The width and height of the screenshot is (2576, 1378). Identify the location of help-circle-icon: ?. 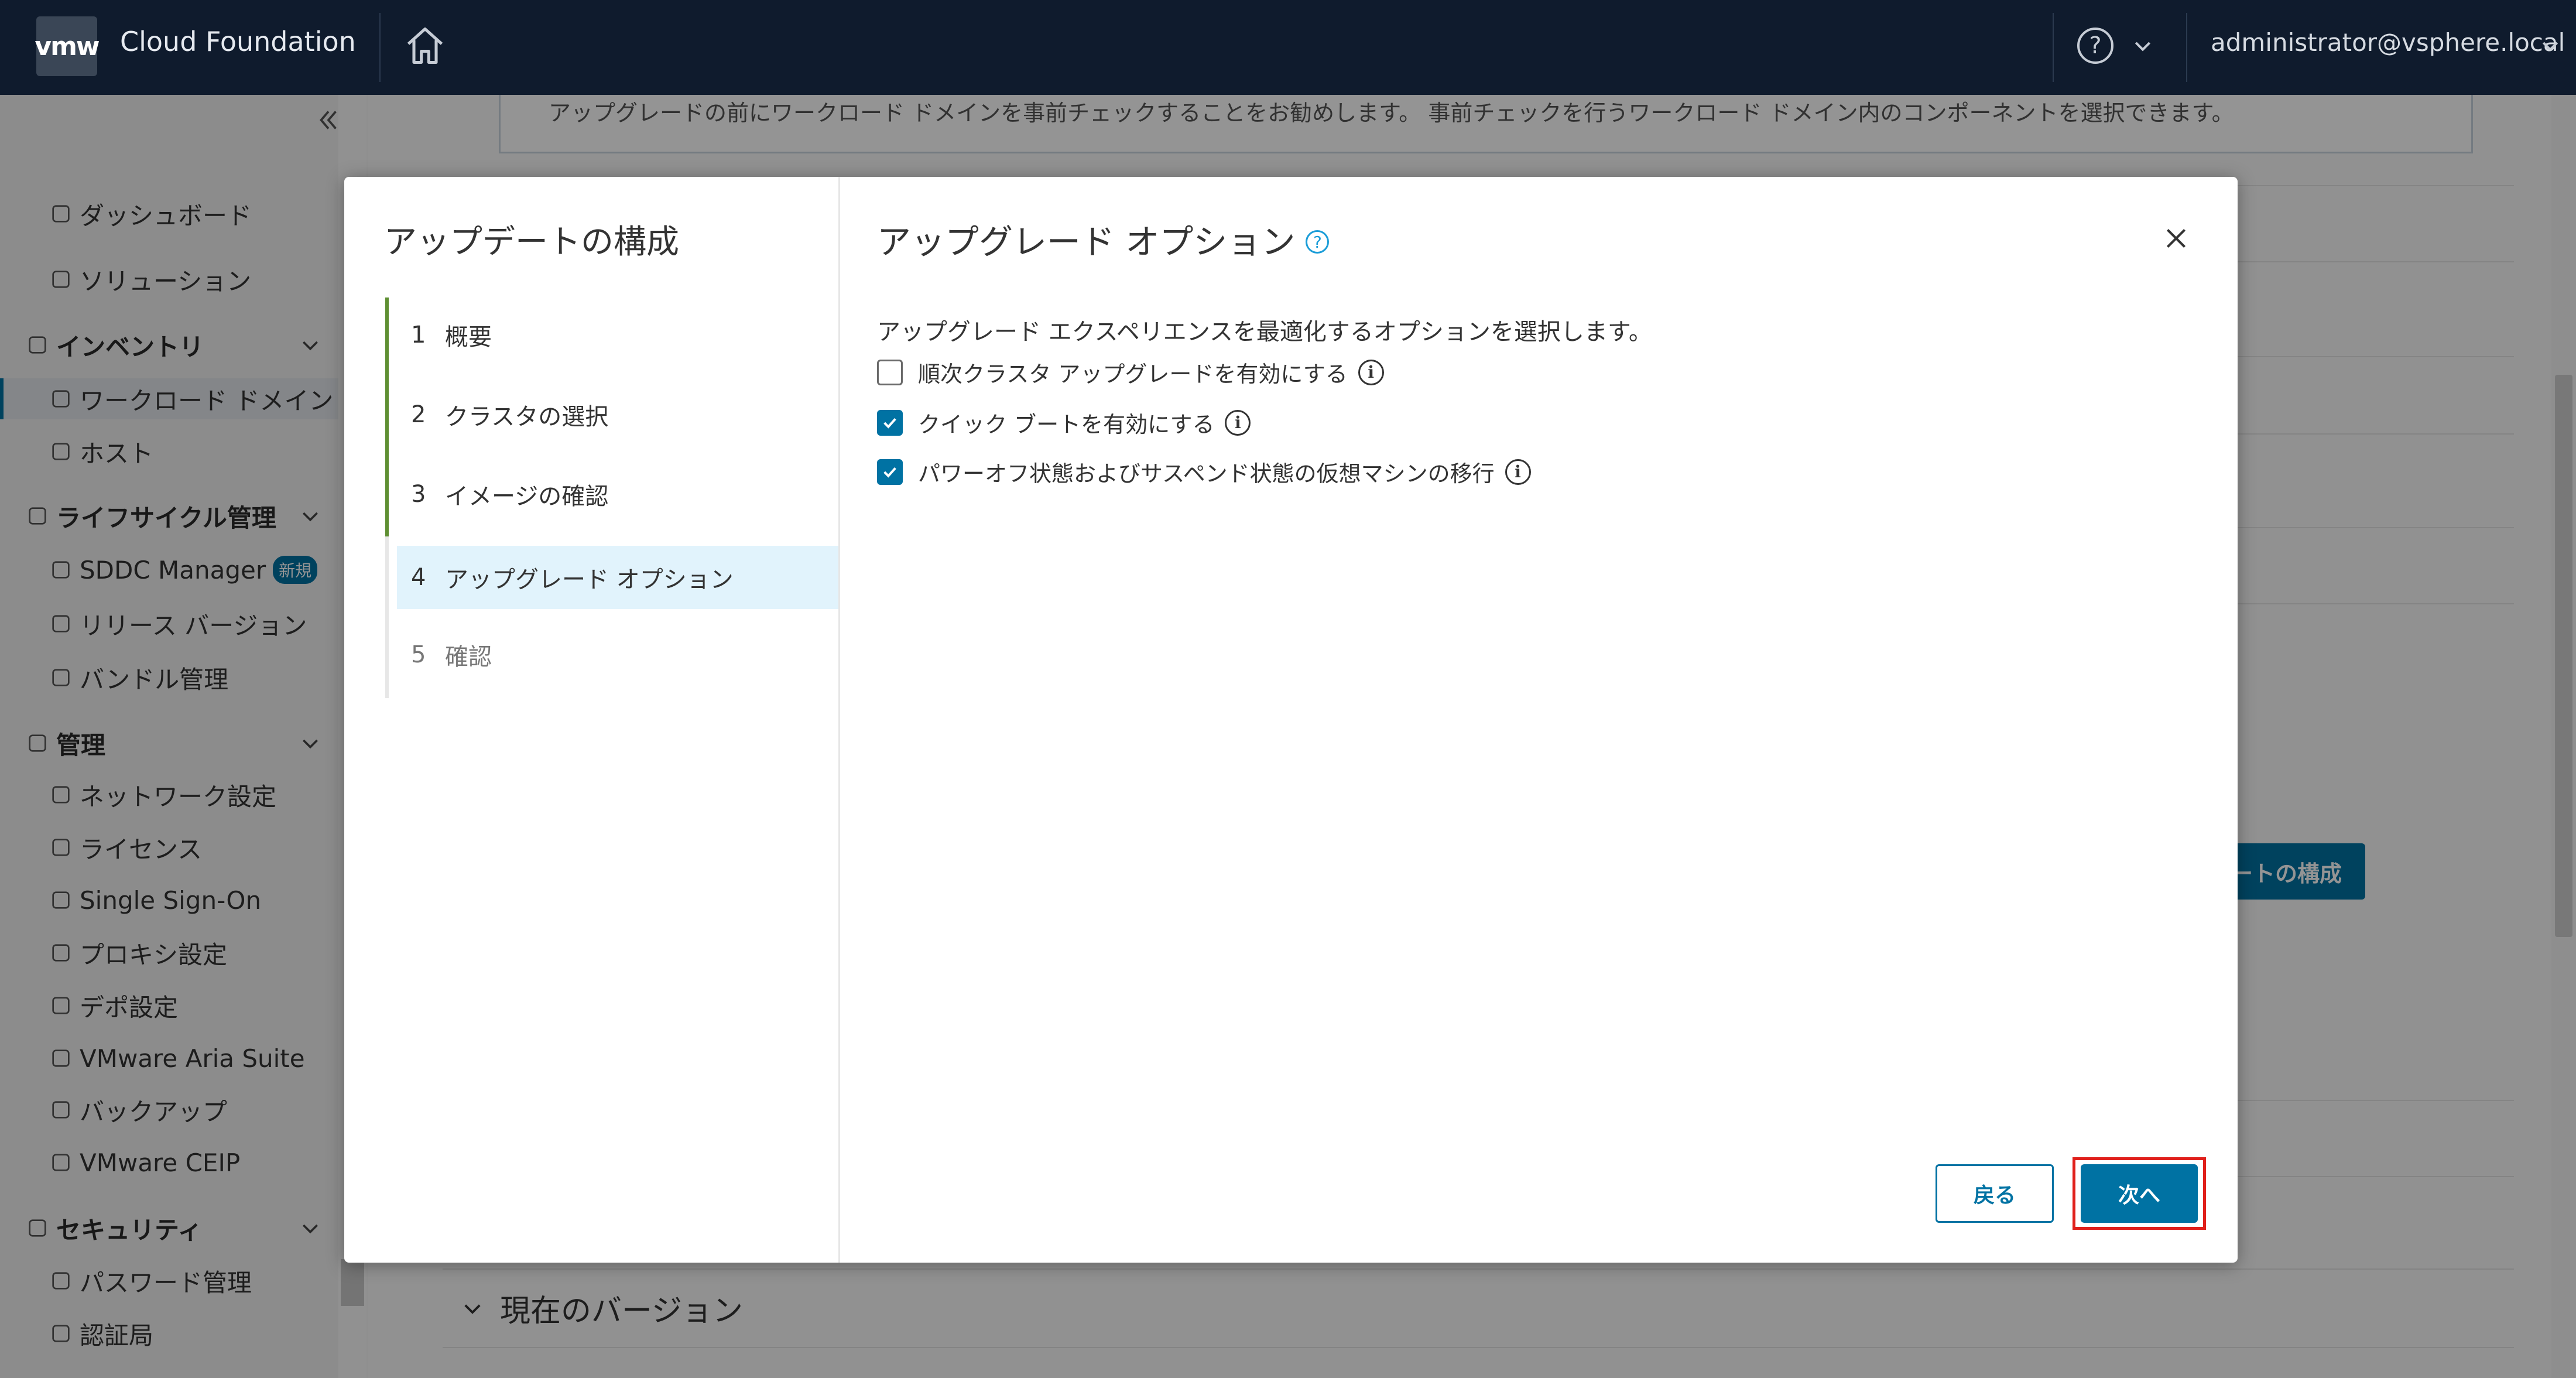
(1318, 242).